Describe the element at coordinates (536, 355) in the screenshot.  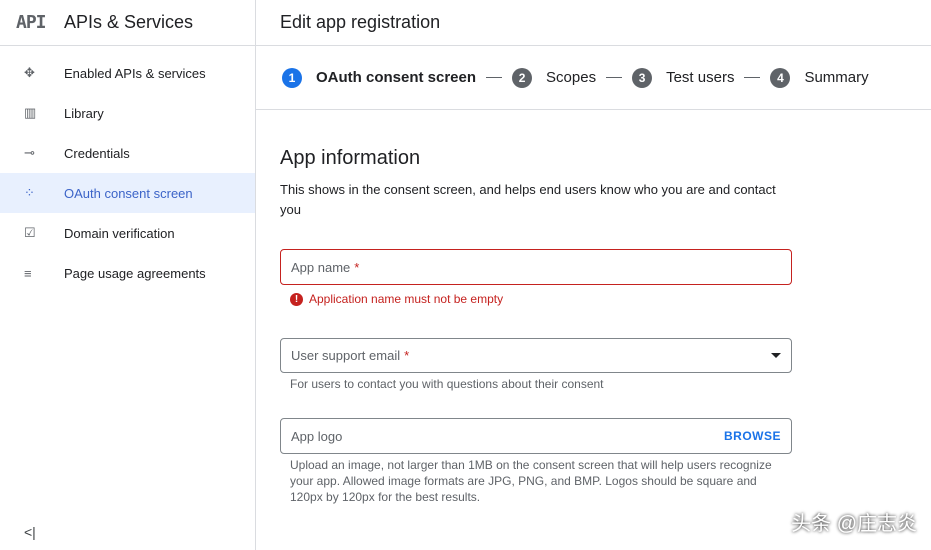
I see `user-support-email-select: User support email *` at that location.